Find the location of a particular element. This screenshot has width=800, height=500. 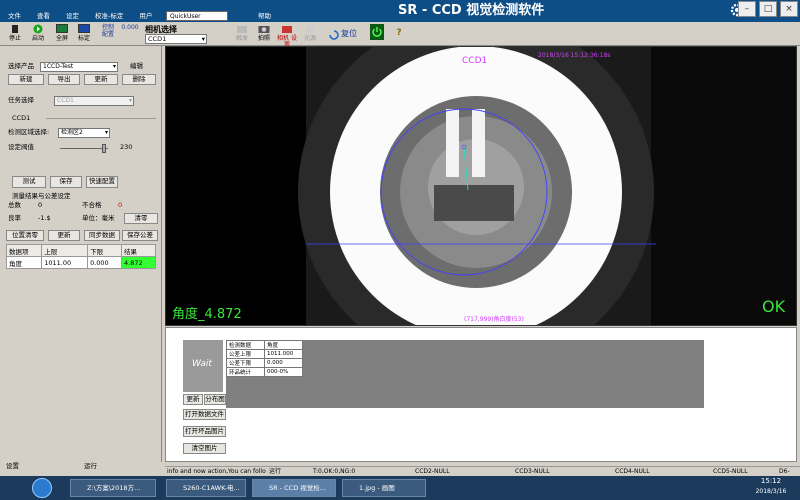

calibrate-button: 标定 is located at coordinates (84, 34).